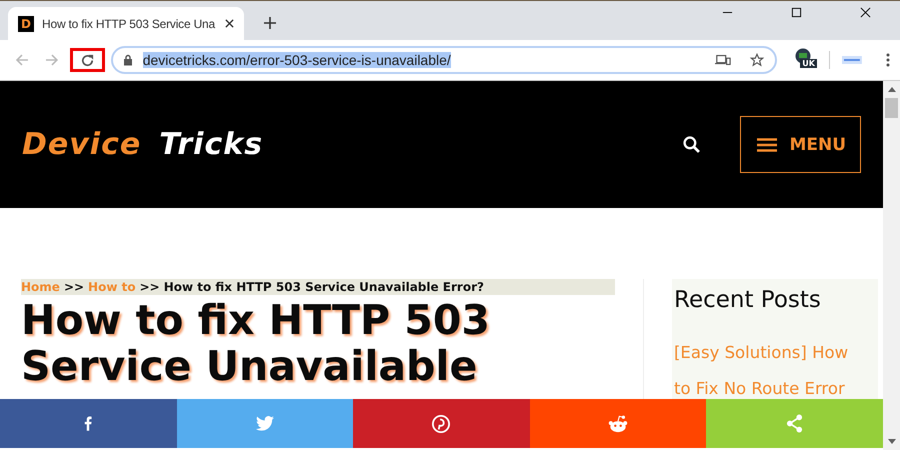  What do you see at coordinates (800, 144) in the screenshot?
I see `menu-button: MENU` at bounding box center [800, 144].